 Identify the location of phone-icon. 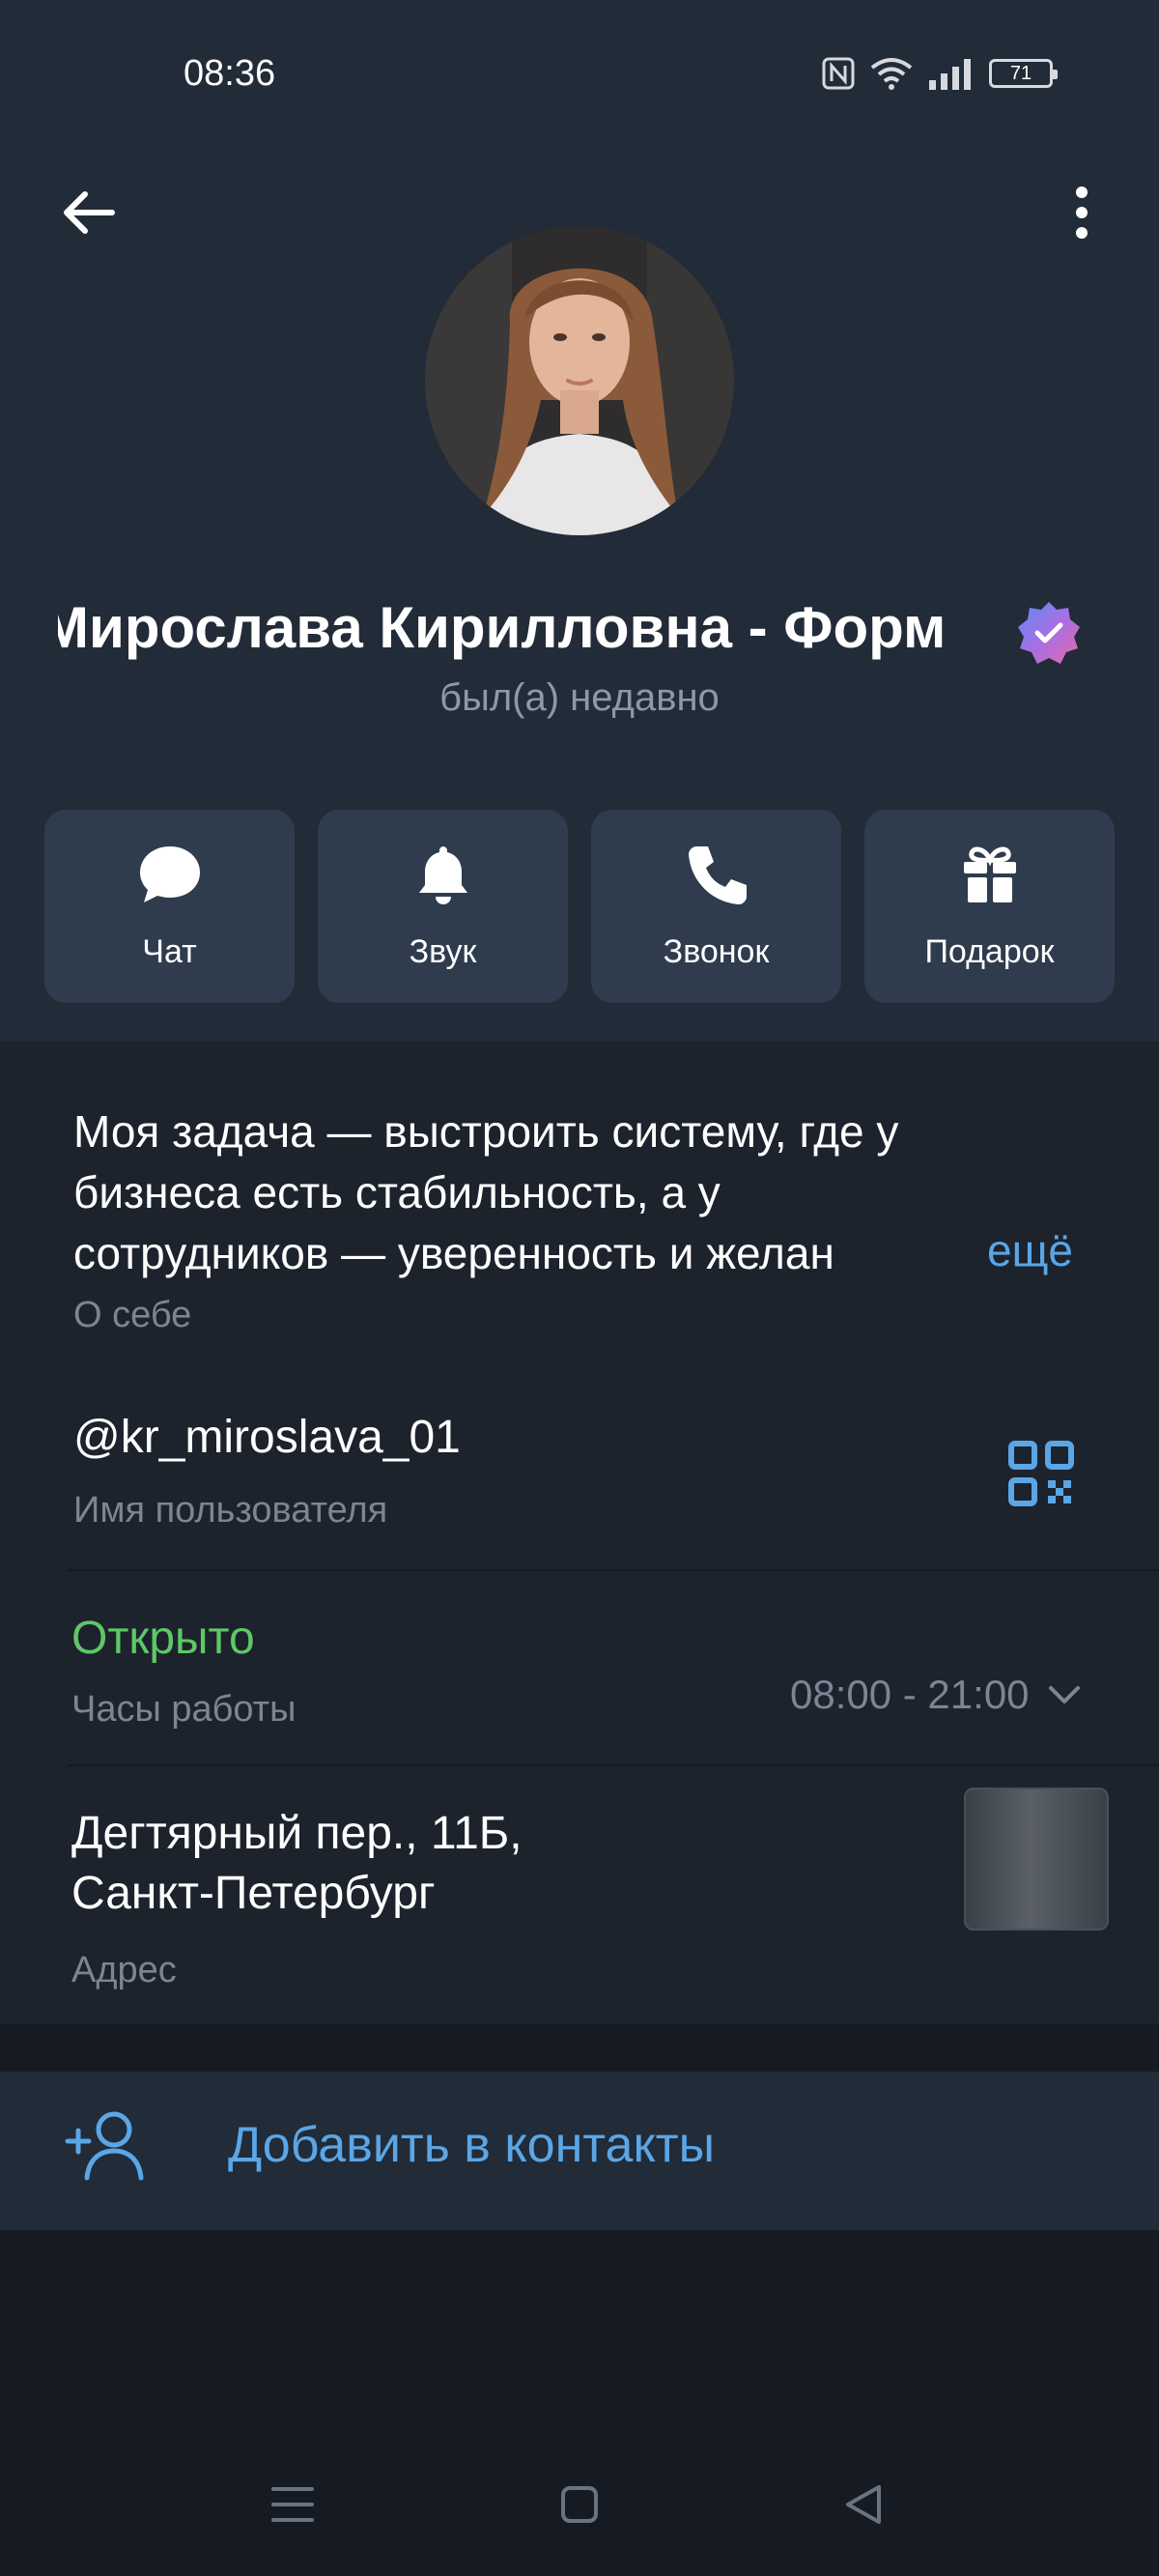
(717, 875).